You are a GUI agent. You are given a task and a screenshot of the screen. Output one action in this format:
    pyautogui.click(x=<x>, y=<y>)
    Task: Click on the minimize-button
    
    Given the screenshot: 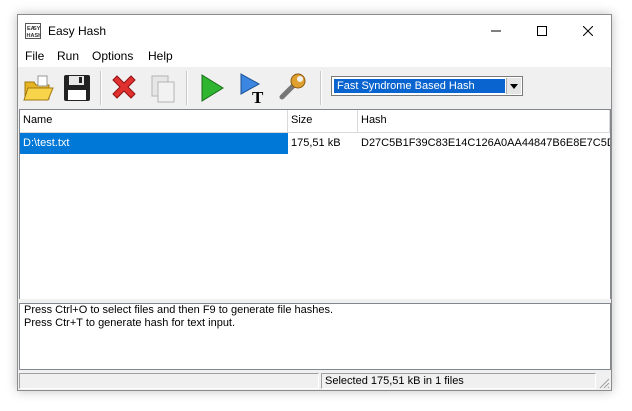 What is the action you would take?
    pyautogui.click(x=496, y=30)
    